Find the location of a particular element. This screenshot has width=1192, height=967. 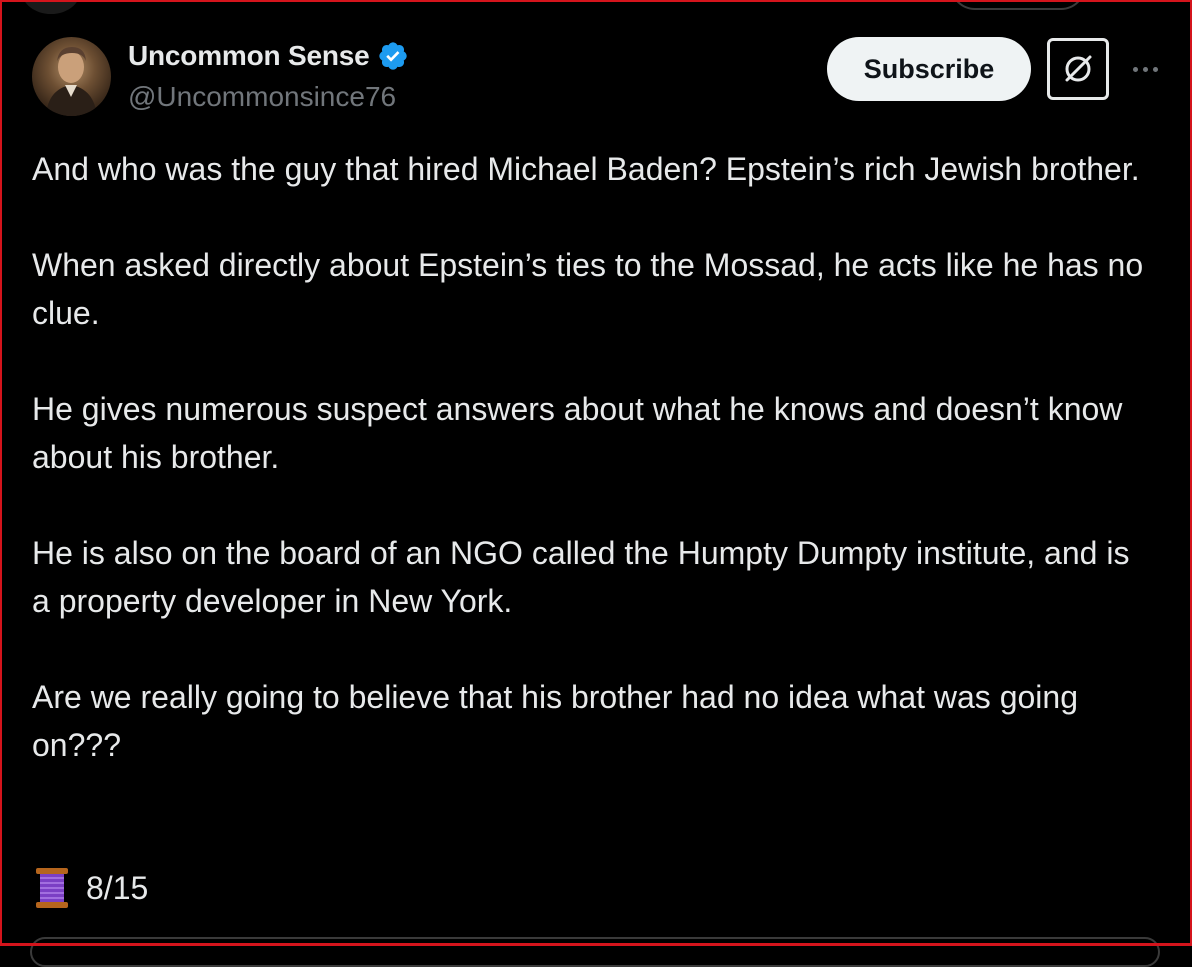

more-options-button is located at coordinates (1145, 69).